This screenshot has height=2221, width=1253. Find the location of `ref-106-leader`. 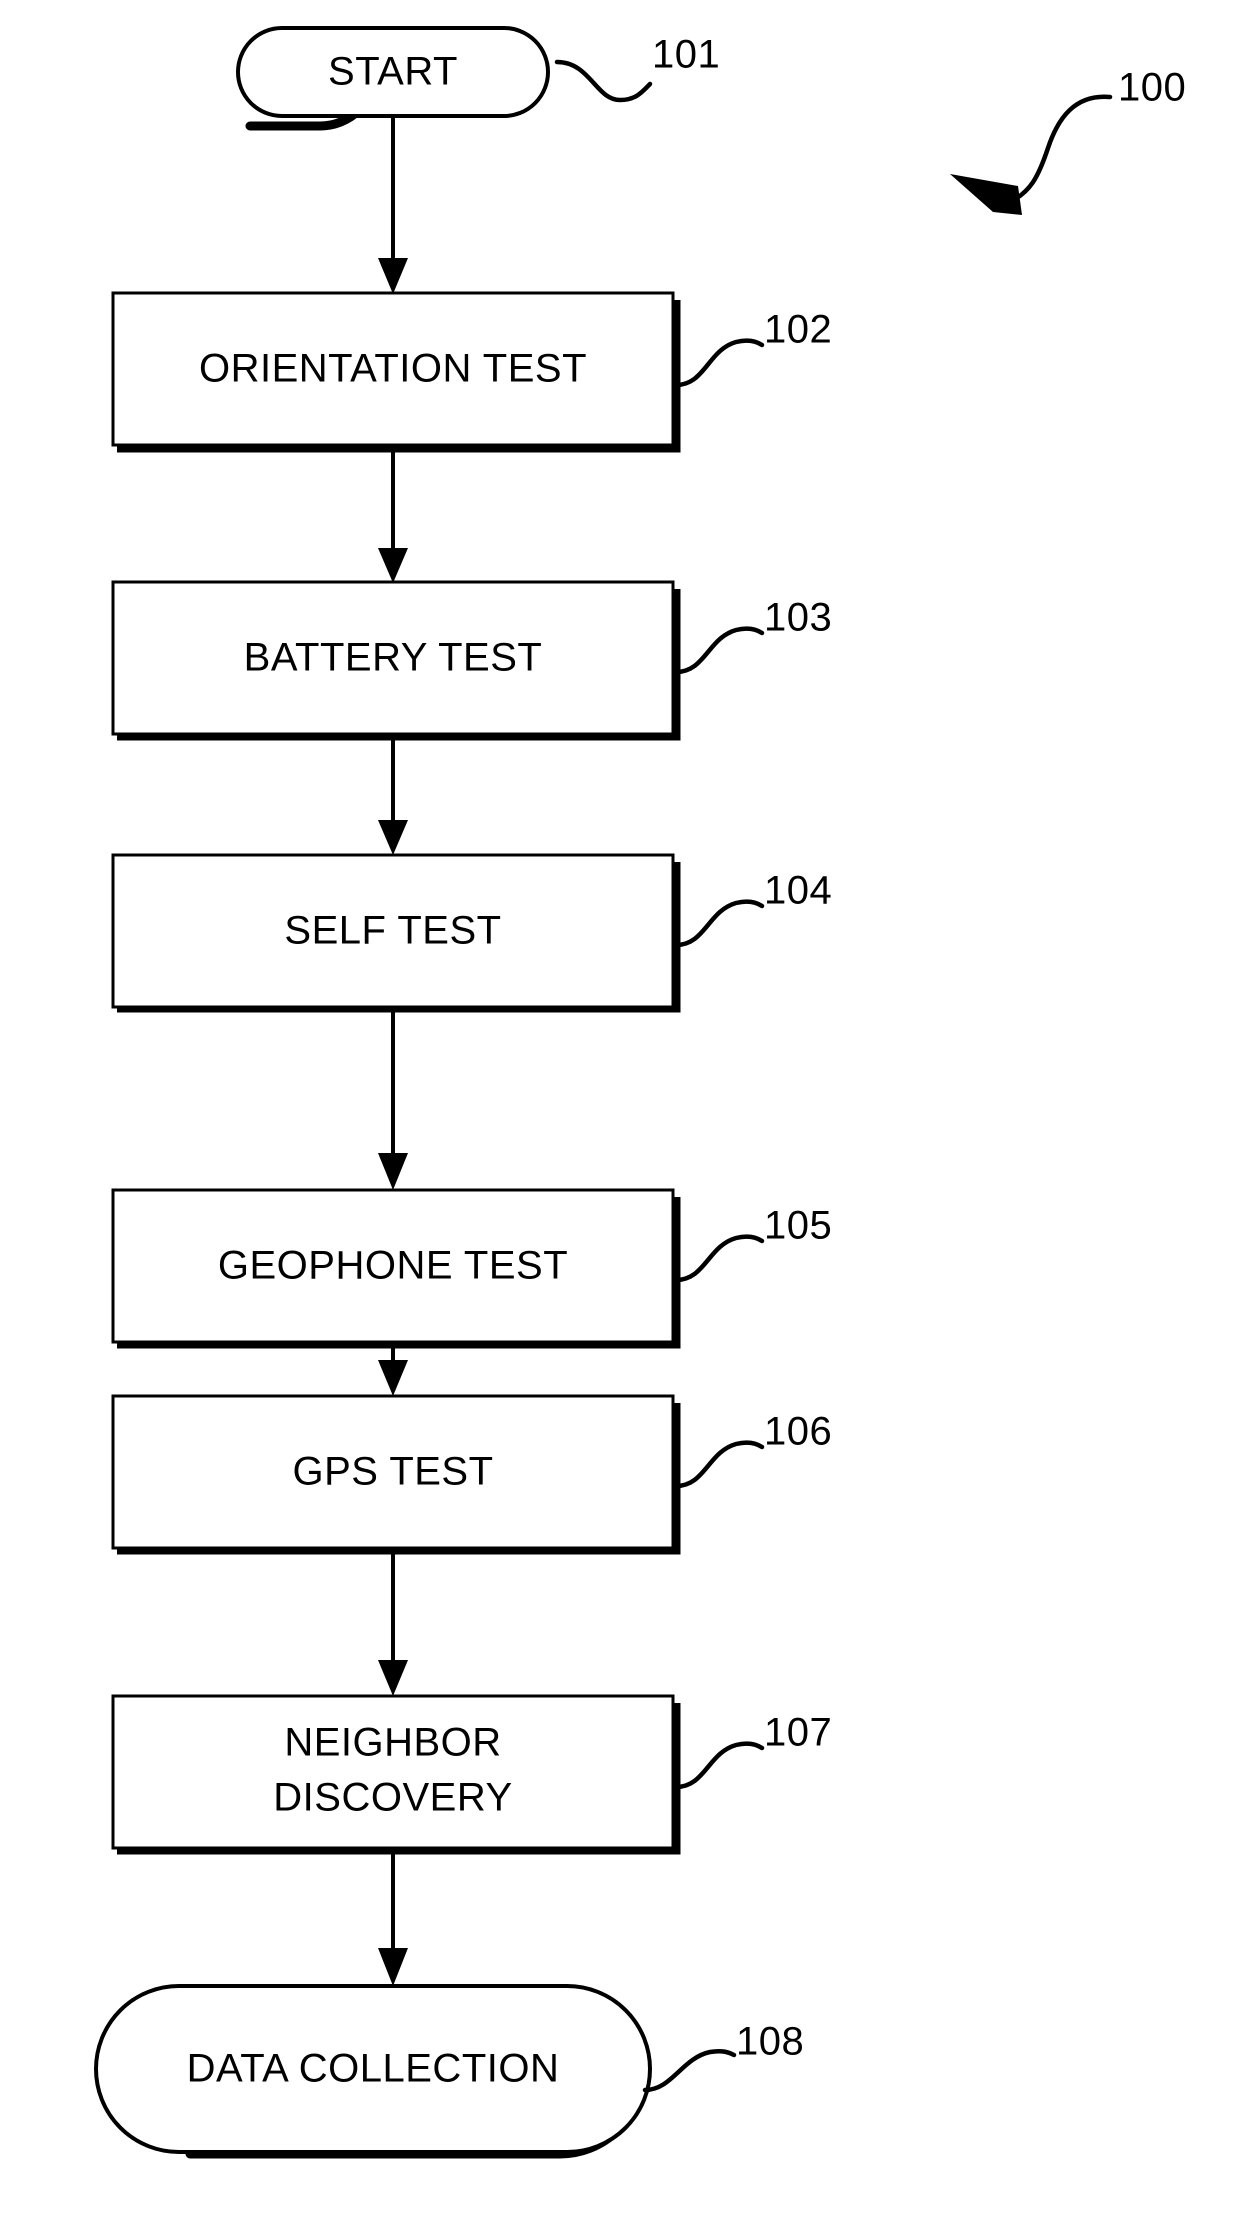

ref-106-leader is located at coordinates (719, 1464).